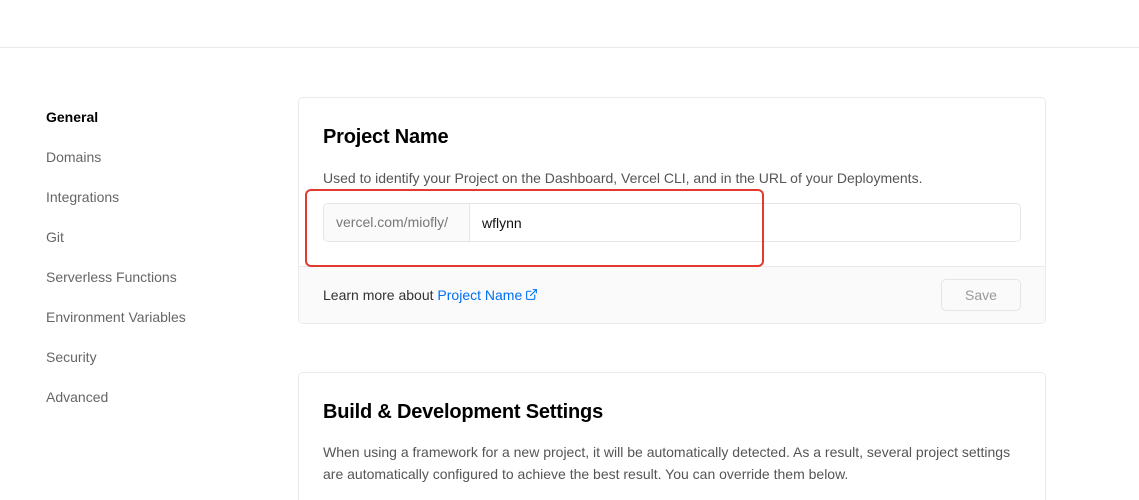 This screenshot has height=500, width=1139. Describe the element at coordinates (146, 288) in the screenshot. I see `sidebar-item-serverless-functions: Serverless Functions` at that location.